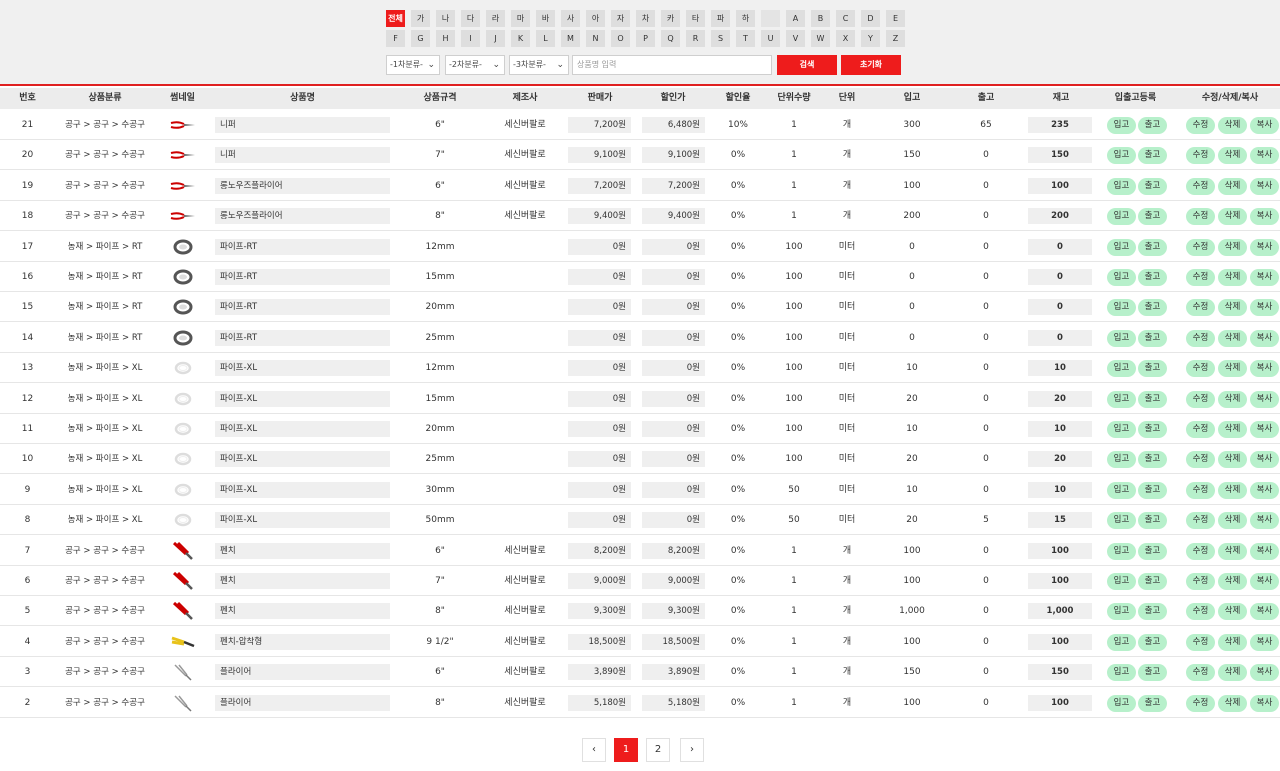 The image size is (1280, 771). I want to click on letter-filter-button: 전체, so click(395, 18).